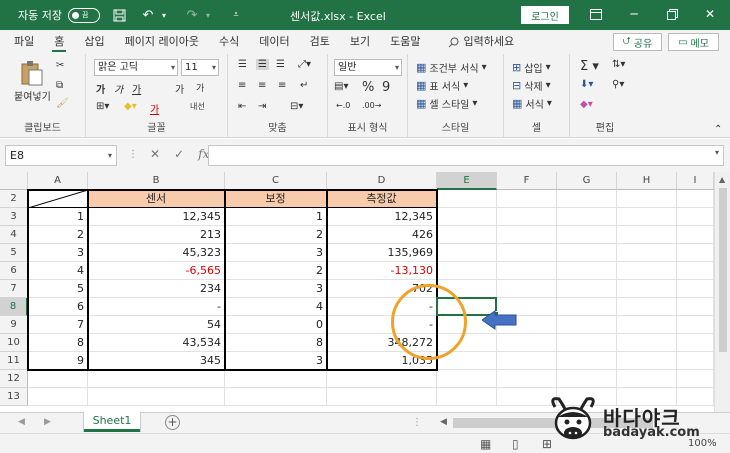 Image resolution: width=730 pixels, height=453 pixels. I want to click on cell-e2, so click(467, 199).